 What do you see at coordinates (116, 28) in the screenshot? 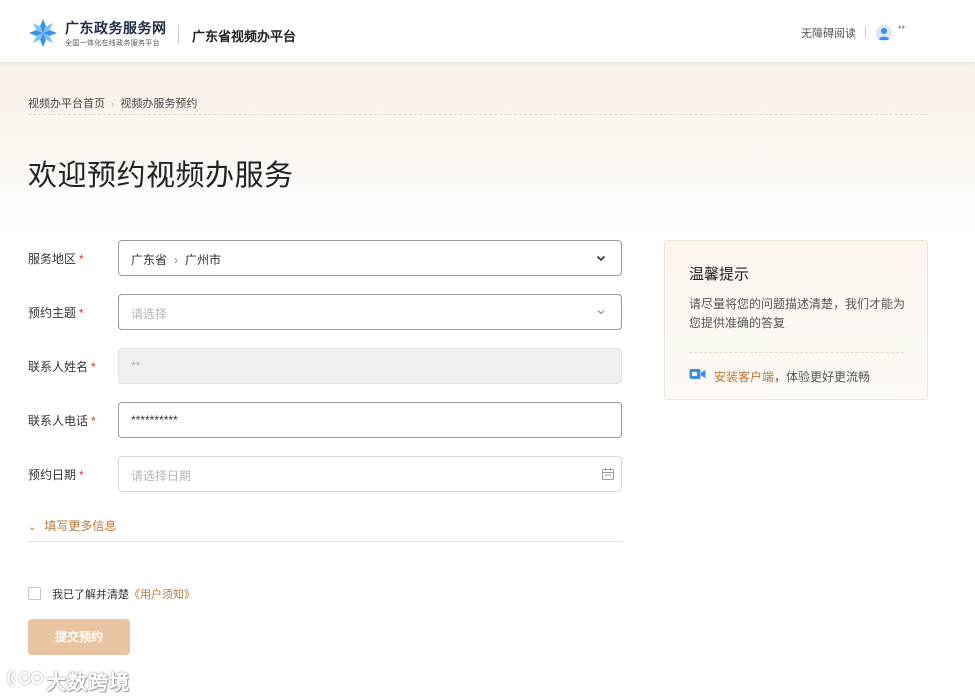
I see `logo-title: 广东政务服务网` at bounding box center [116, 28].